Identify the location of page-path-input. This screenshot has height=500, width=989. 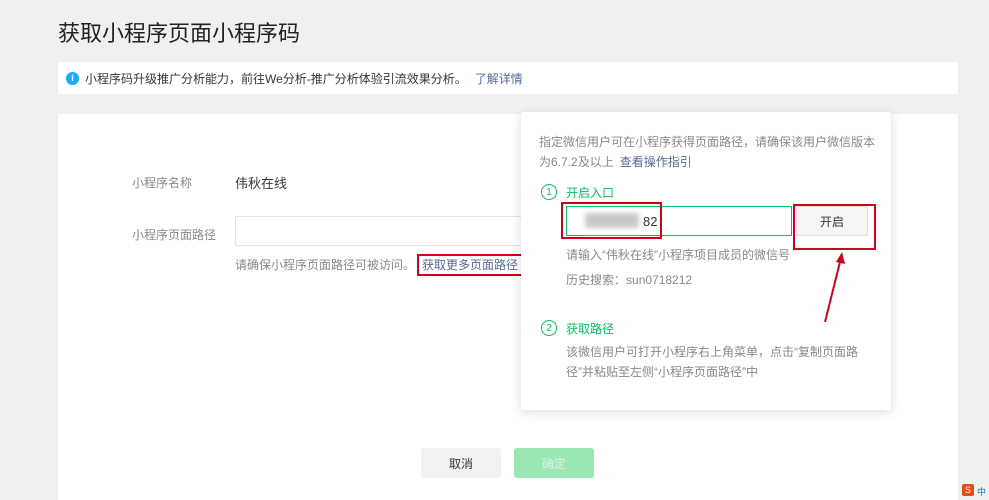
(385, 231).